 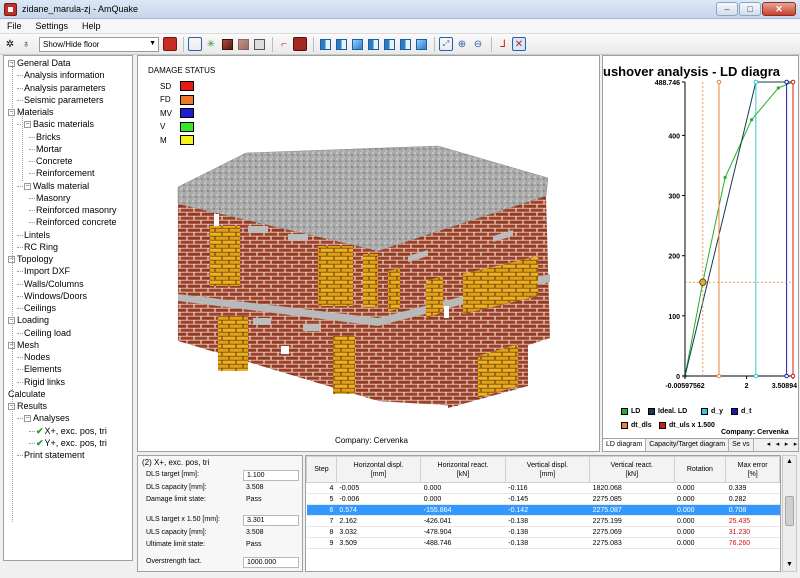 I want to click on solid-box-icon, so click(x=227, y=44).